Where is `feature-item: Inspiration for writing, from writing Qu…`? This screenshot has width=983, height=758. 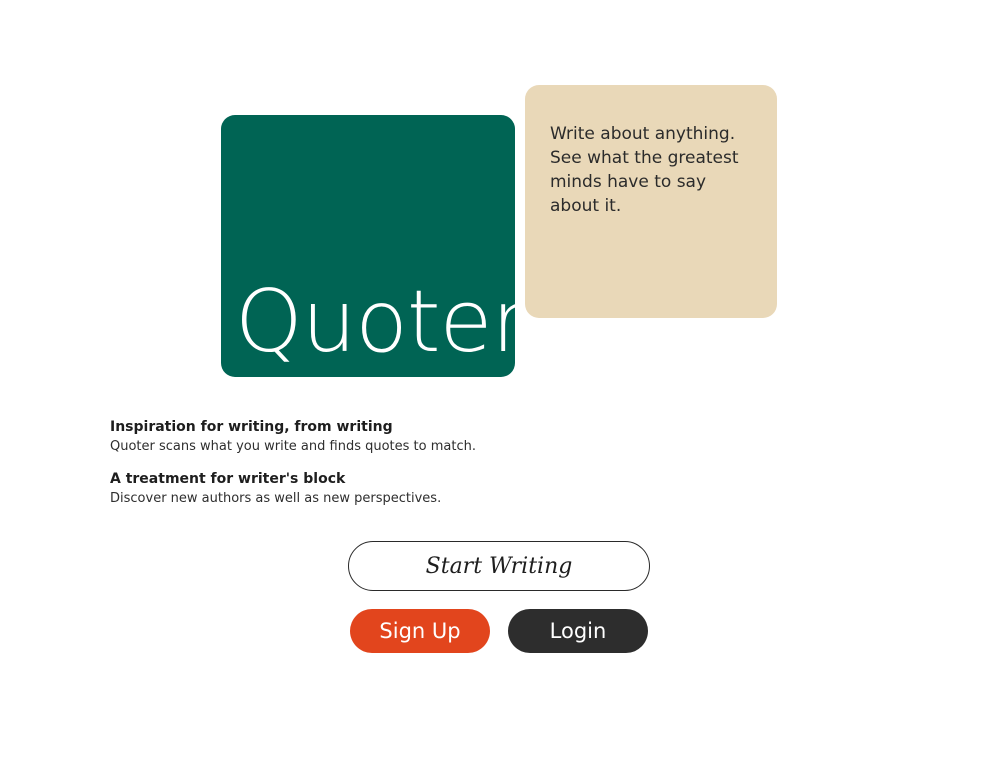
feature-item: Inspiration for writing, from writing Qu… is located at coordinates (410, 437).